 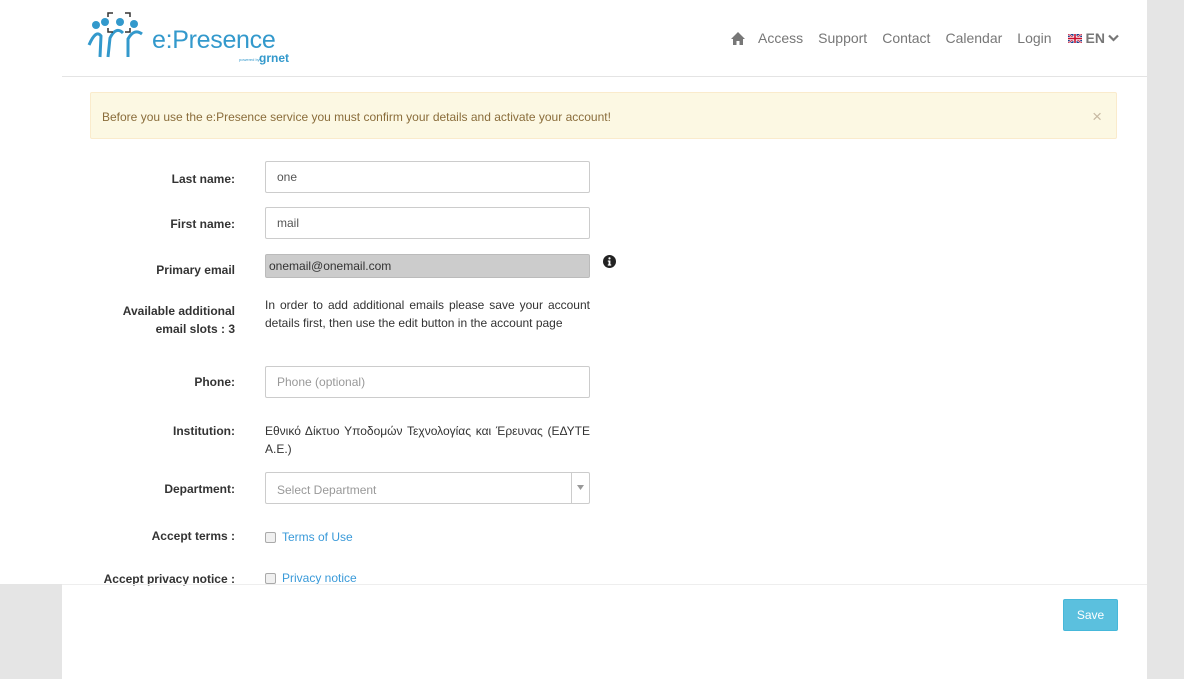 I want to click on department-select-value: Select Department, so click(x=327, y=490).